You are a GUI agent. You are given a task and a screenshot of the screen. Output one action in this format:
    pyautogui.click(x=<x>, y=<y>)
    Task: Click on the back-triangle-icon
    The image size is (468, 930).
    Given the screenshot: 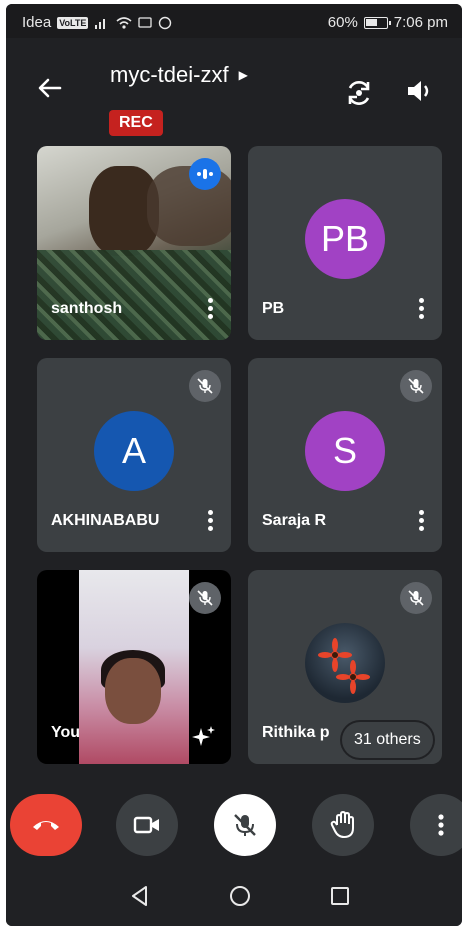 What is the action you would take?
    pyautogui.click(x=141, y=897)
    